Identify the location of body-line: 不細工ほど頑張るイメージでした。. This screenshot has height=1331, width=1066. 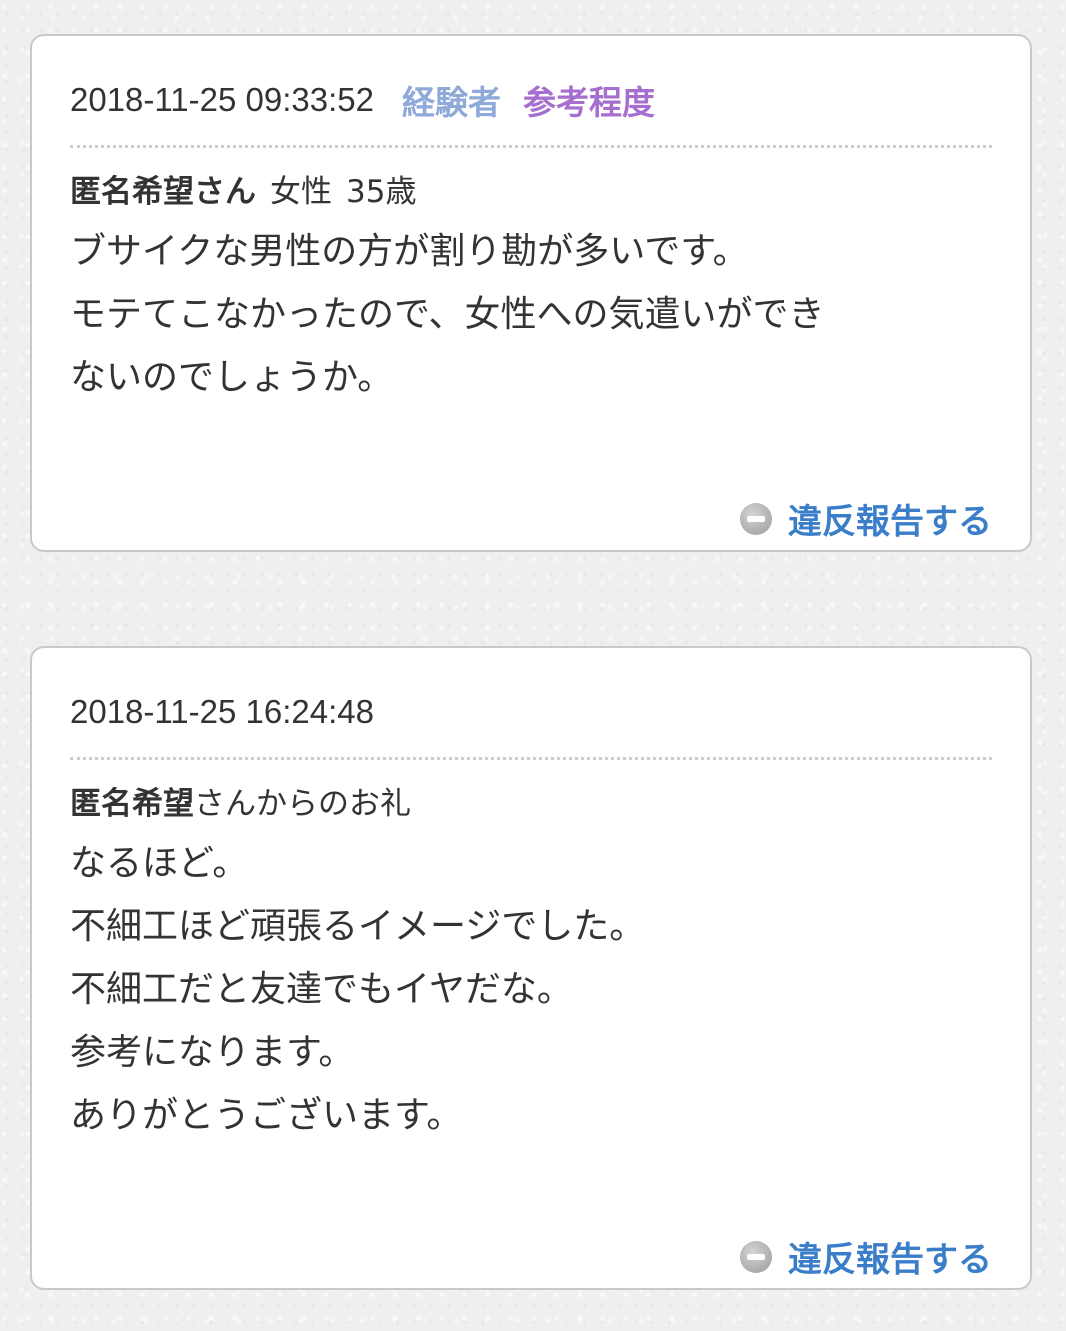
(358, 926).